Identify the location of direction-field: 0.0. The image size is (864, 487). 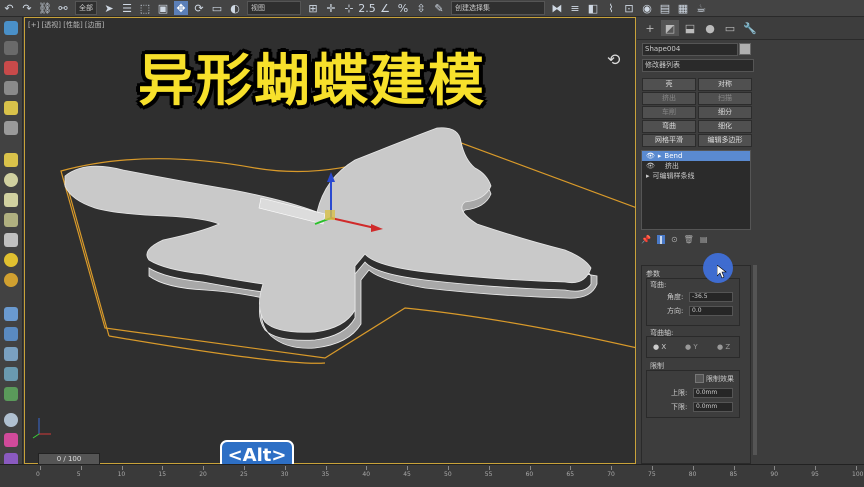
(711, 311).